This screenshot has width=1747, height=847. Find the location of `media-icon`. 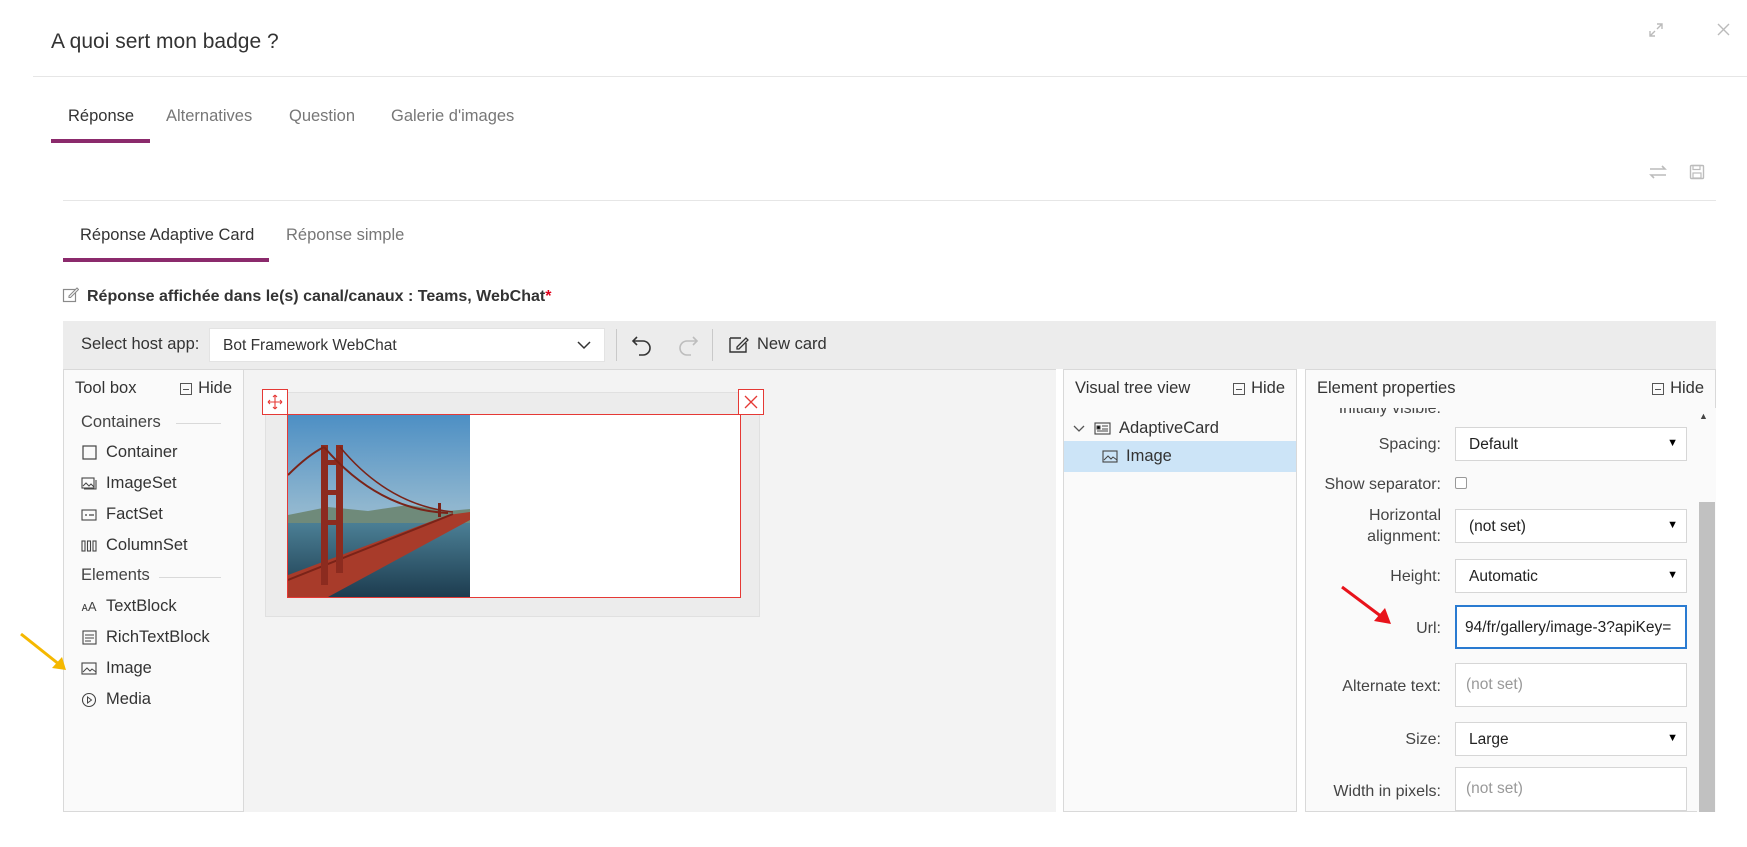

media-icon is located at coordinates (89, 700).